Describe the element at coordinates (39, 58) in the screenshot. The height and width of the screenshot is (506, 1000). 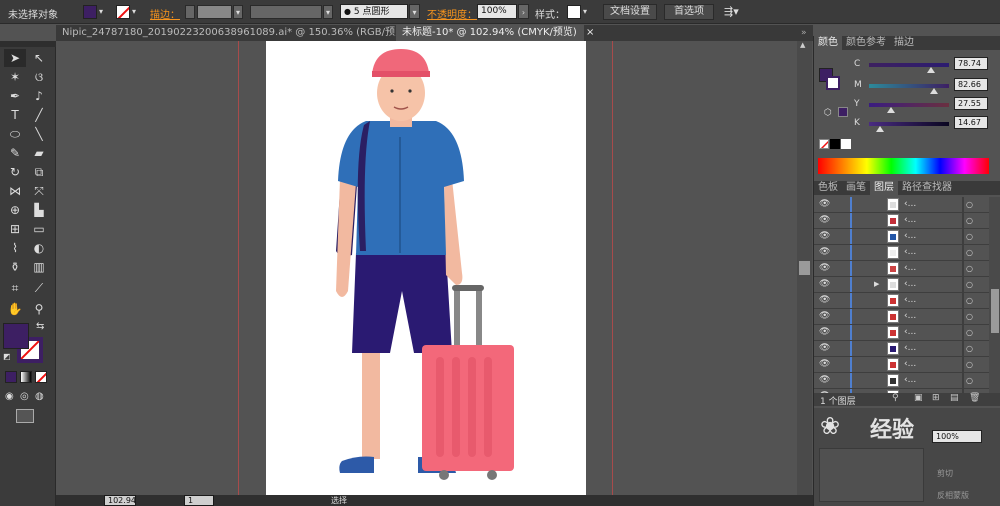
I see `direct-selection-tool-icon: ↖` at that location.